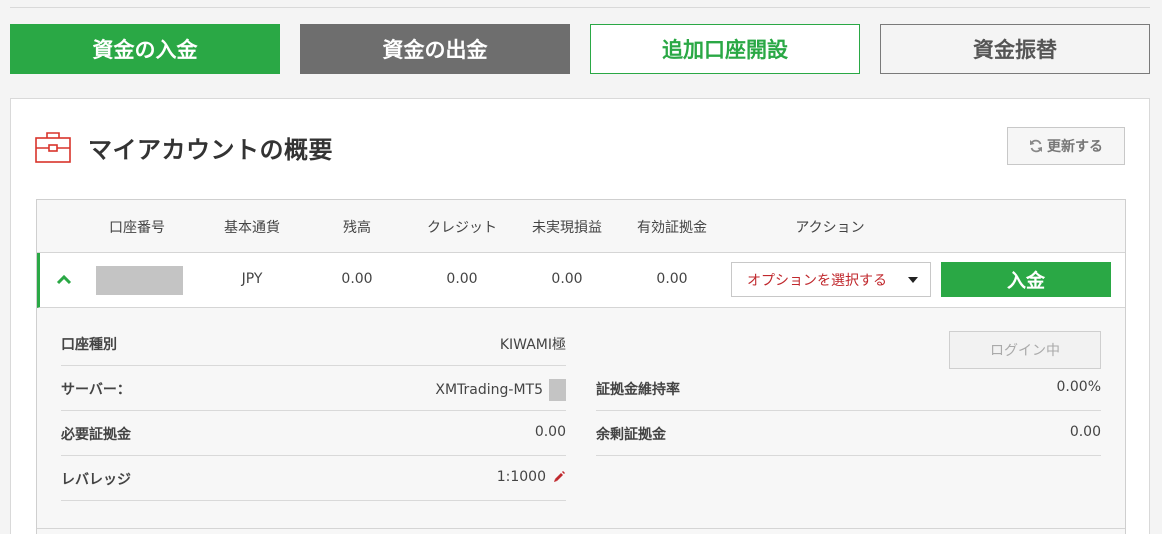 This screenshot has height=534, width=1162. What do you see at coordinates (817, 280) in the screenshot?
I see `action-select-value: オプションを選択する` at bounding box center [817, 280].